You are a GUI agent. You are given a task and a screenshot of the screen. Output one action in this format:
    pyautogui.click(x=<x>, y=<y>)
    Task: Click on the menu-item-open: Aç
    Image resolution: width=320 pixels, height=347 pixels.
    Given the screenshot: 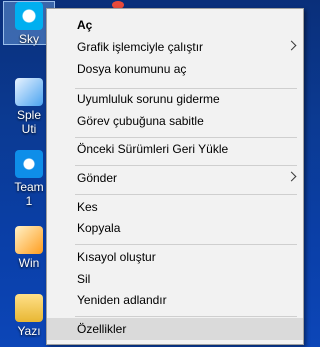 What is the action you would take?
    pyautogui.click(x=175, y=25)
    